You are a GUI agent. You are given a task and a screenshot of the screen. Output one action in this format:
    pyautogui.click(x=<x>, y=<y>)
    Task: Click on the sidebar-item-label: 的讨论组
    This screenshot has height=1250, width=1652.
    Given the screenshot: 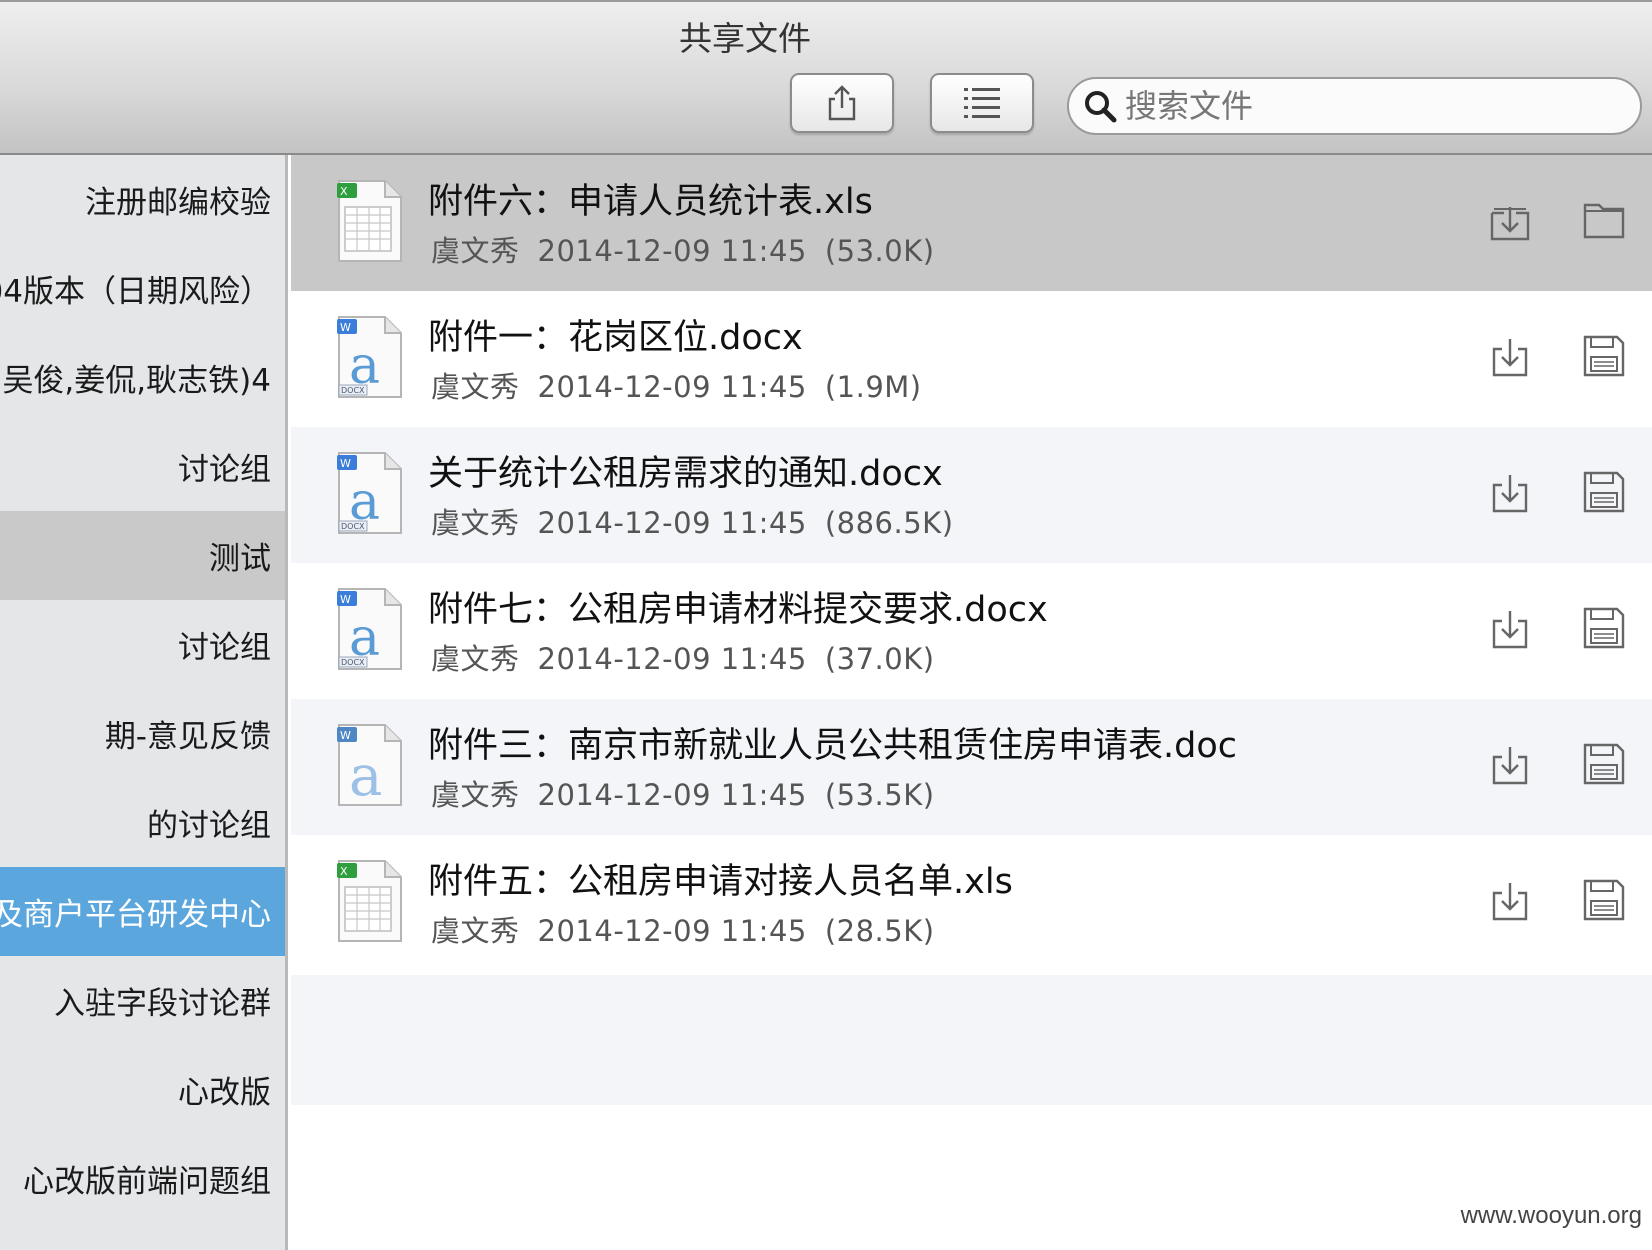 What is the action you would take?
    pyautogui.click(x=209, y=826)
    